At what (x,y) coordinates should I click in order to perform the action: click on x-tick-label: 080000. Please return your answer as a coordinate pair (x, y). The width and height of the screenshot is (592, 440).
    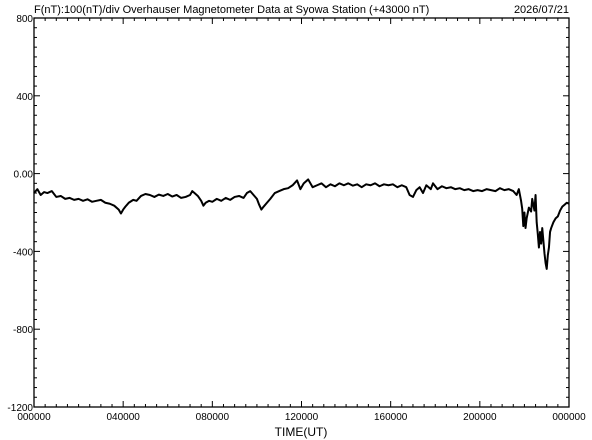
    Looking at the image, I should click on (213, 417).